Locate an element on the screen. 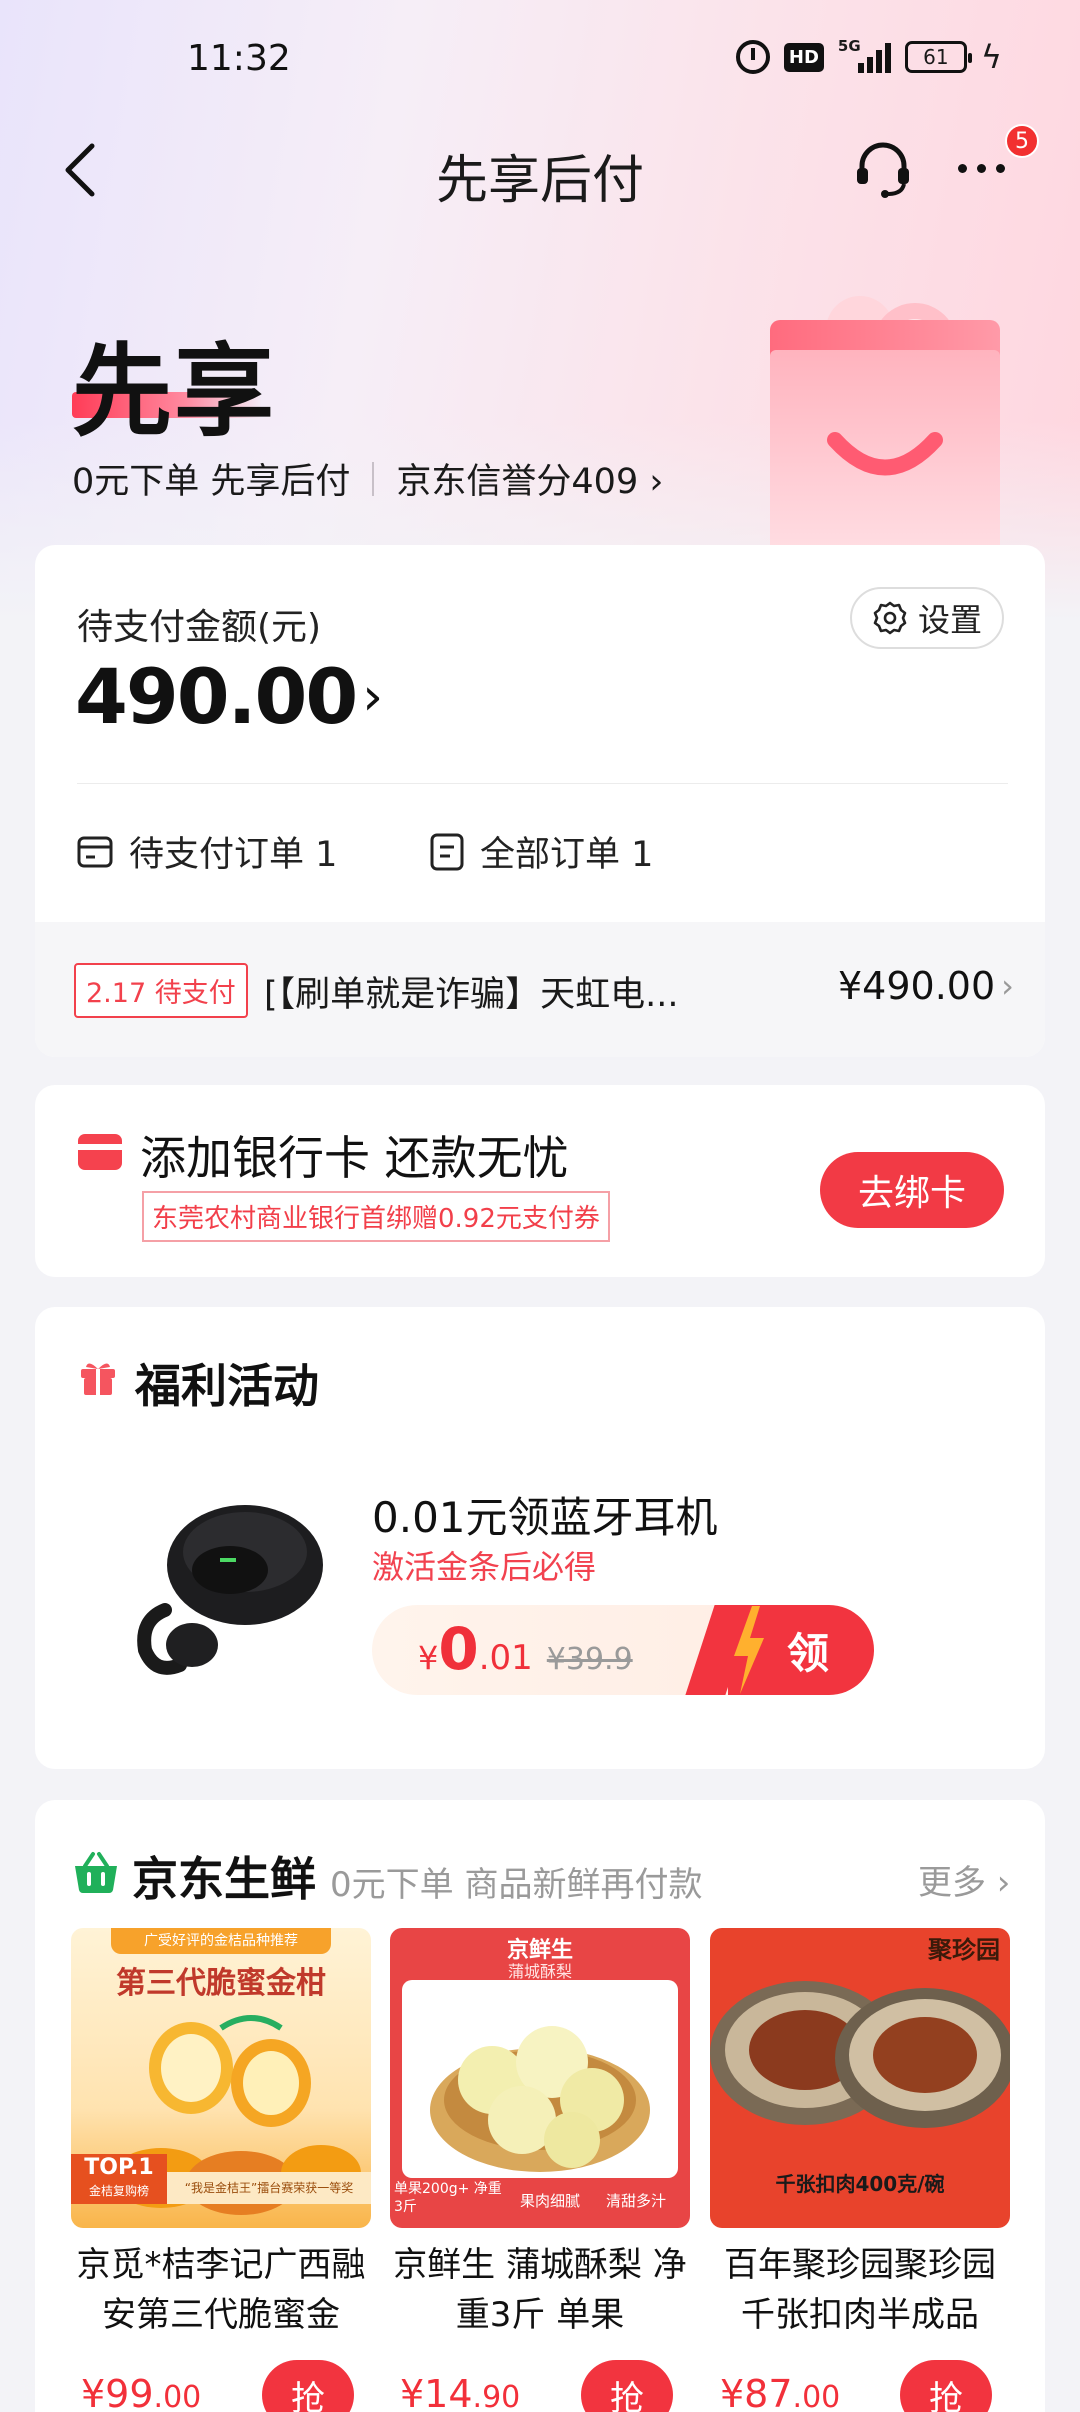  shopping-bag-illustration is located at coordinates (885, 433).